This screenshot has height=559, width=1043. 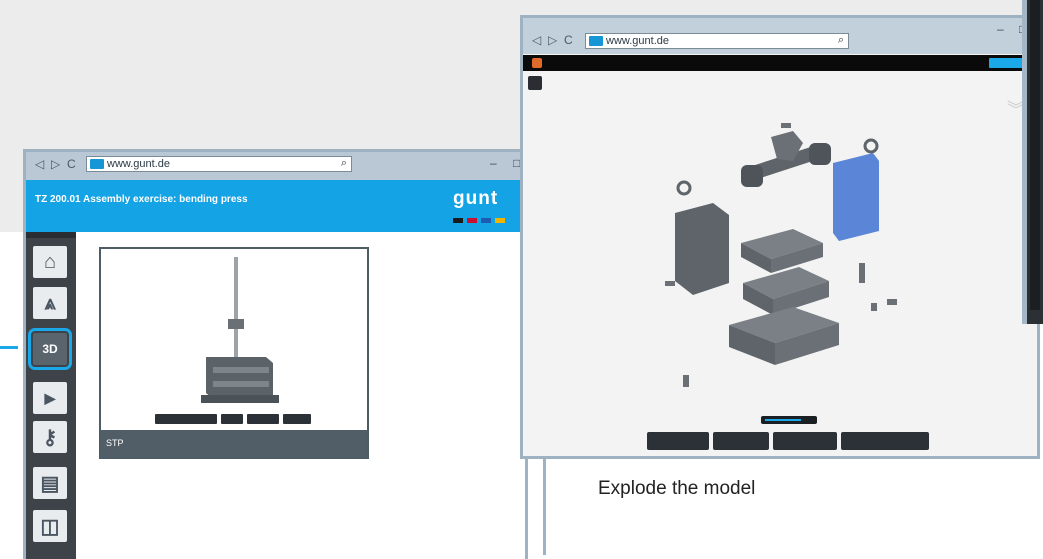 I want to click on 3d-view-icon: 3D, so click(x=50, y=349).